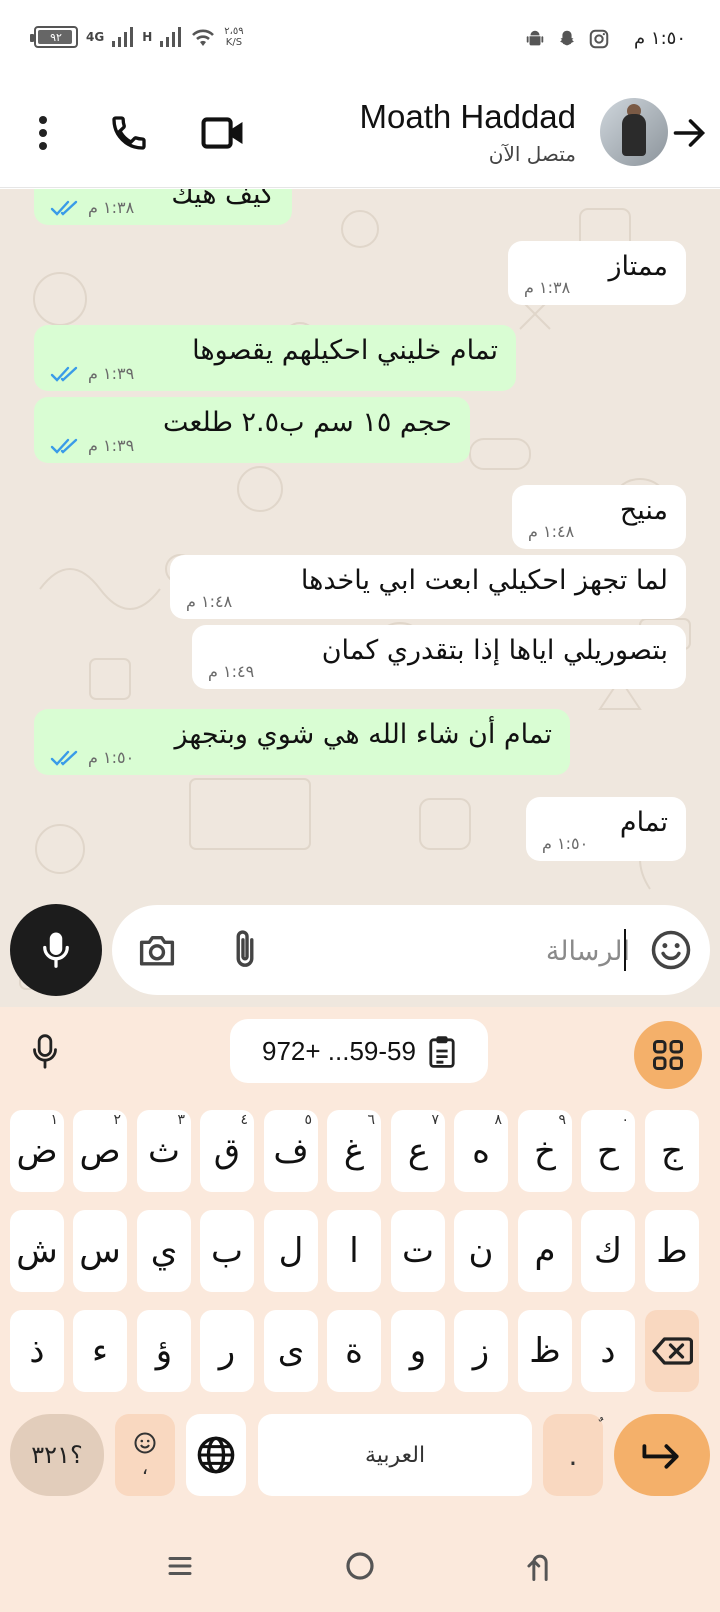 This screenshot has width=720, height=1612. What do you see at coordinates (545, 1151) in the screenshot?
I see `key-kha: خ٩` at bounding box center [545, 1151].